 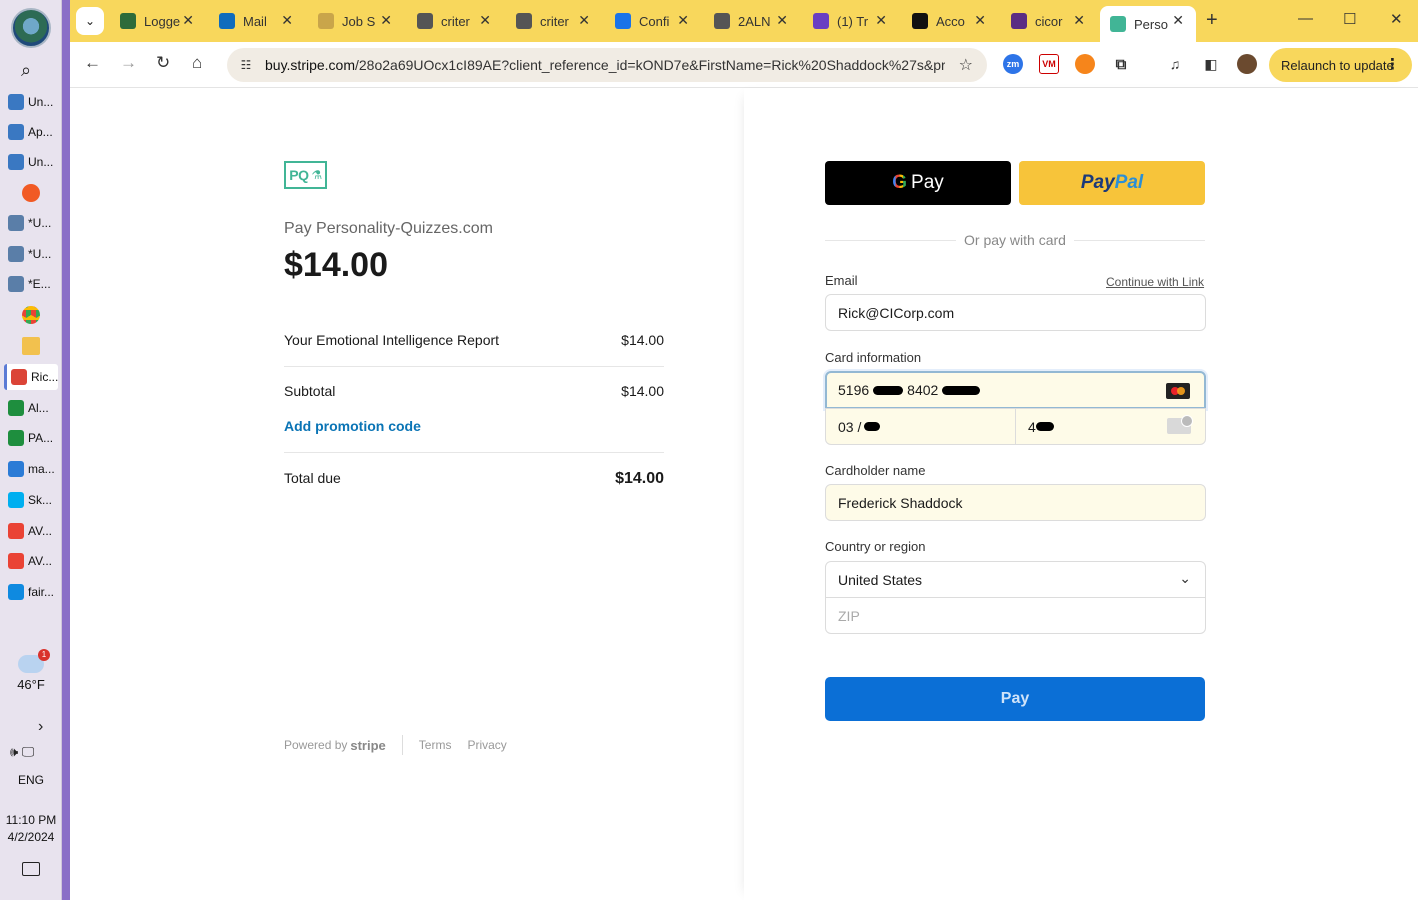 I want to click on or-divider: Or pay with card, so click(x=1015, y=240).